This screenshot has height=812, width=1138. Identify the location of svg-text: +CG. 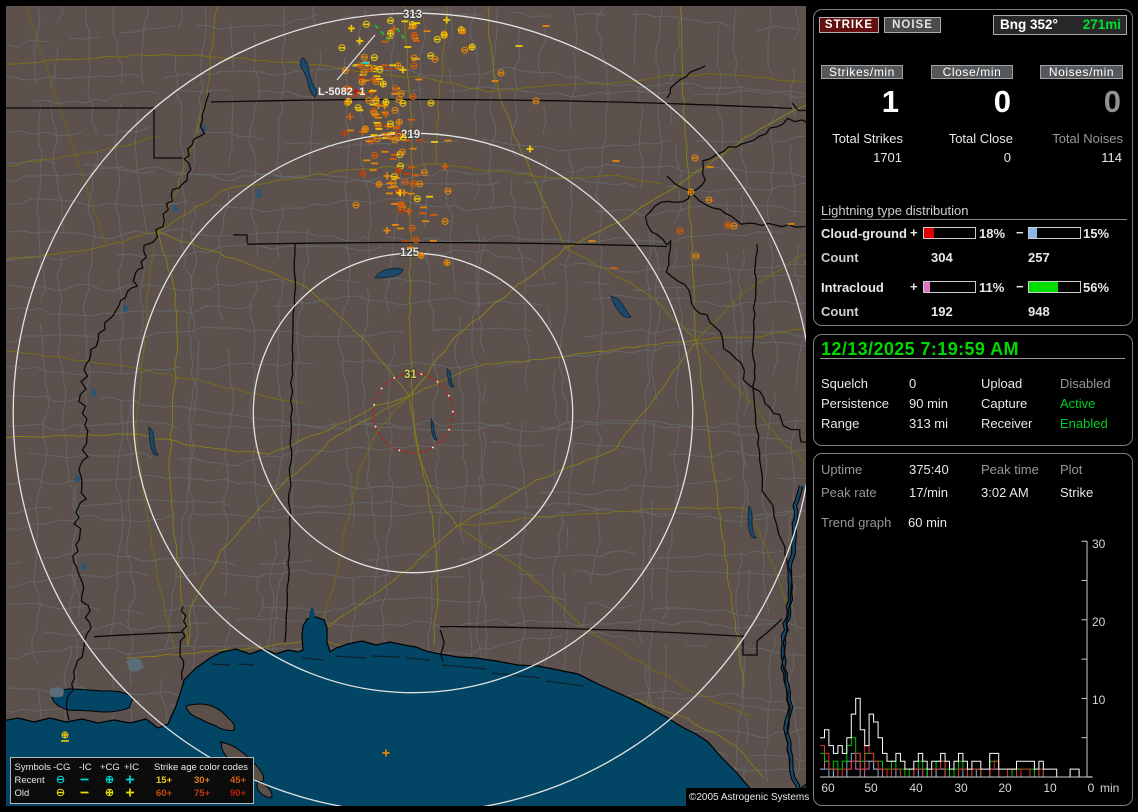
(110, 767).